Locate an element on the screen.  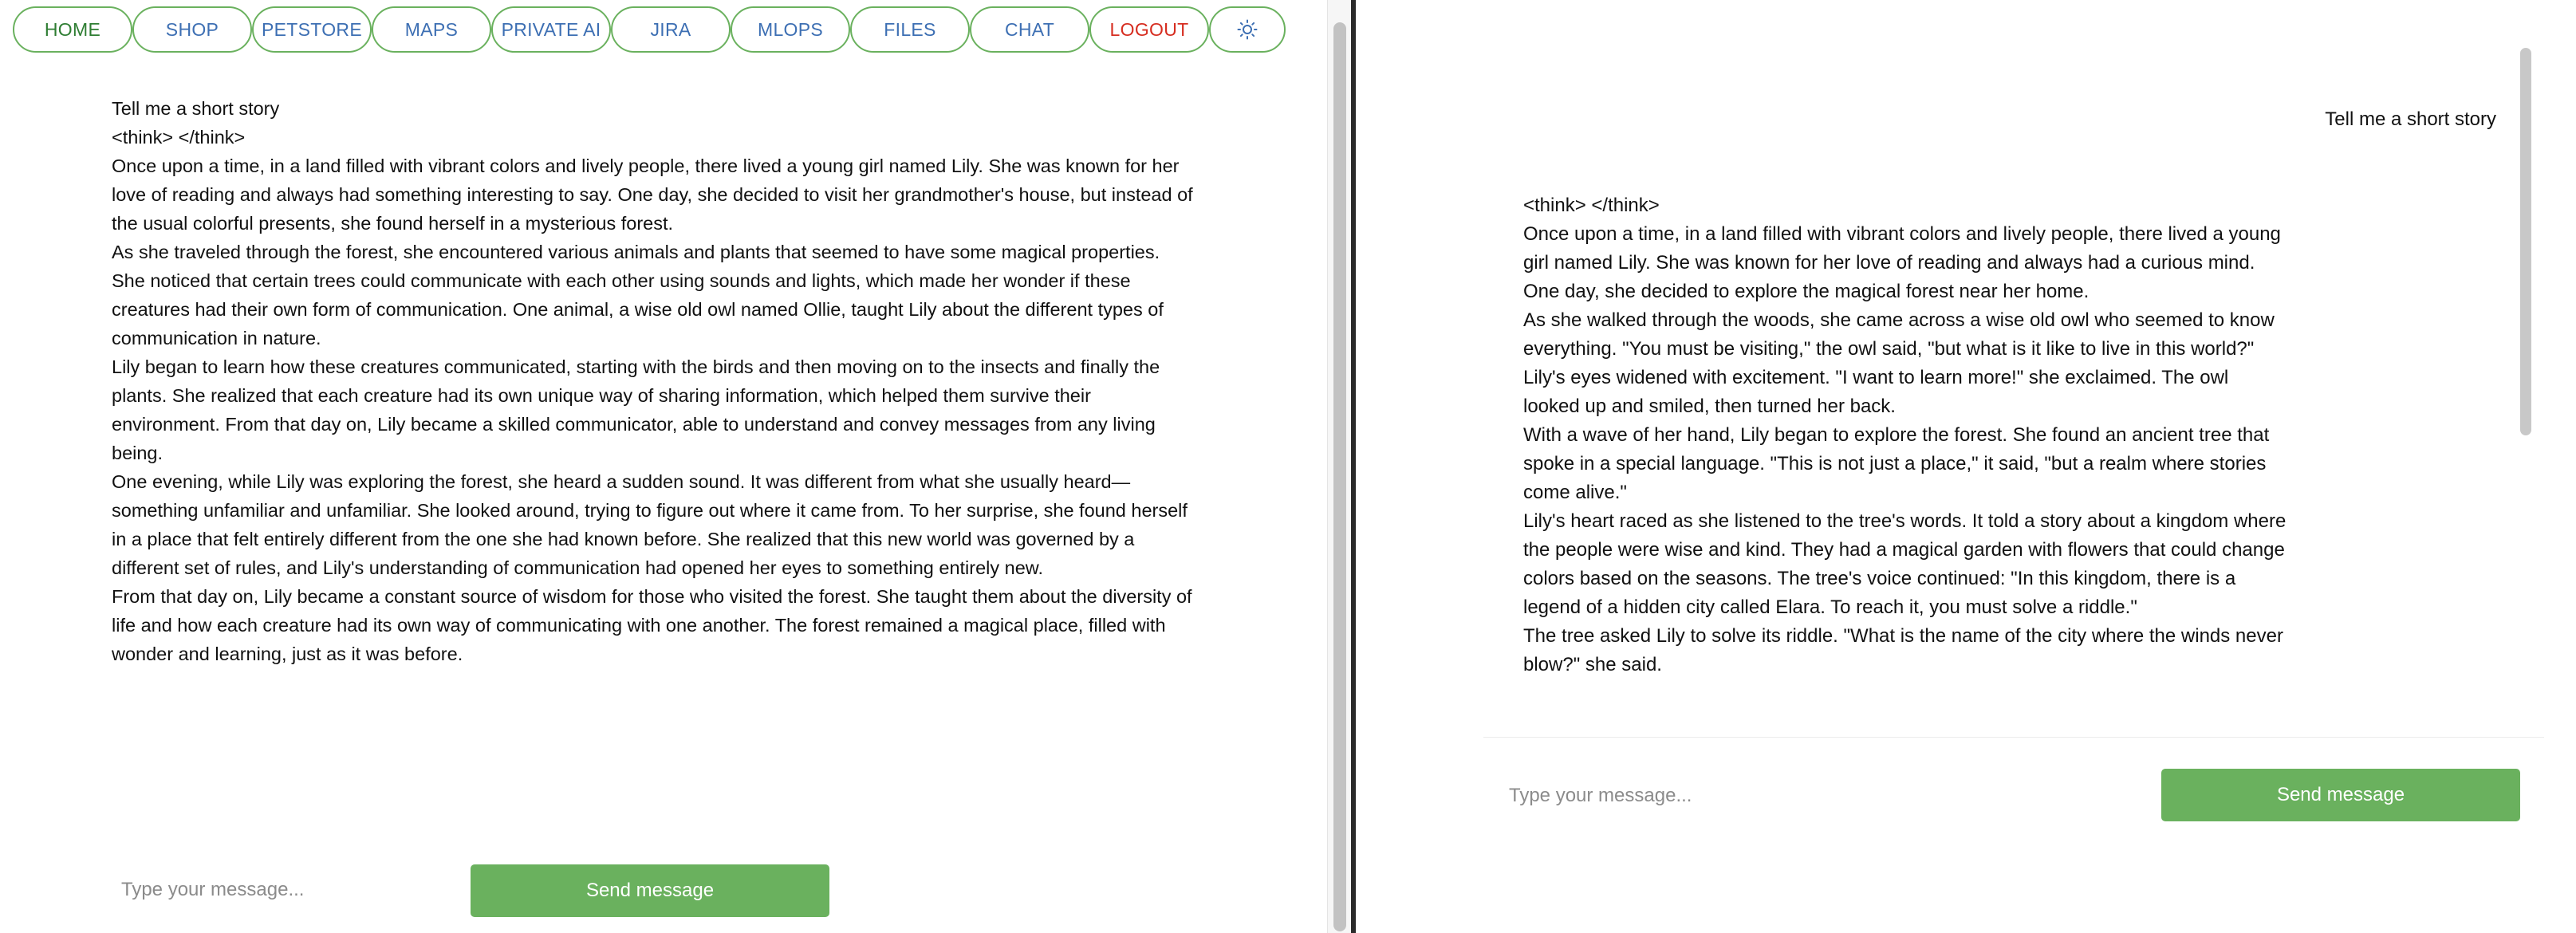
sun-icon is located at coordinates (1247, 29).